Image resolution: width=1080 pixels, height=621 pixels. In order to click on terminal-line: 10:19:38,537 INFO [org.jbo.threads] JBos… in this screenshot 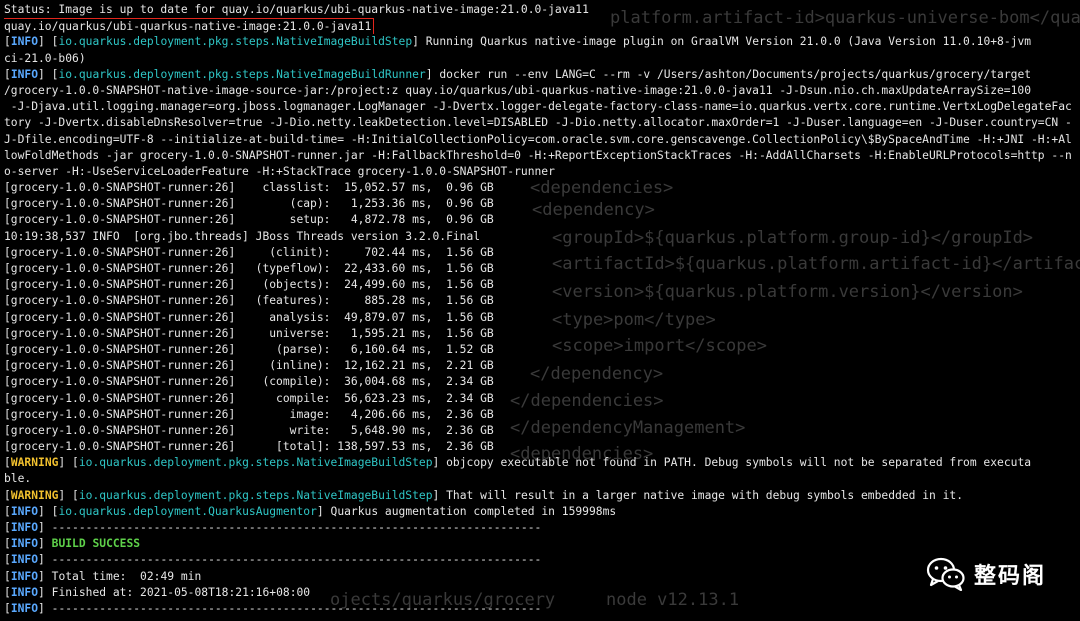, I will do `click(541, 237)`.